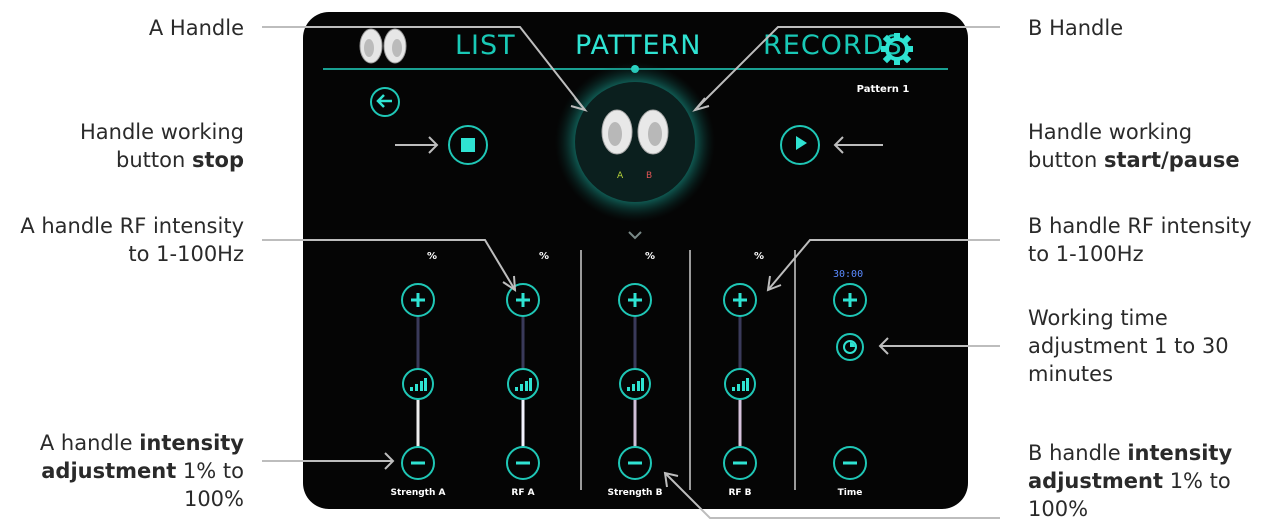 The height and width of the screenshot is (531, 1273). Describe the element at coordinates (161, 146) in the screenshot. I see `annotation-stop: Handle working button stop` at that location.